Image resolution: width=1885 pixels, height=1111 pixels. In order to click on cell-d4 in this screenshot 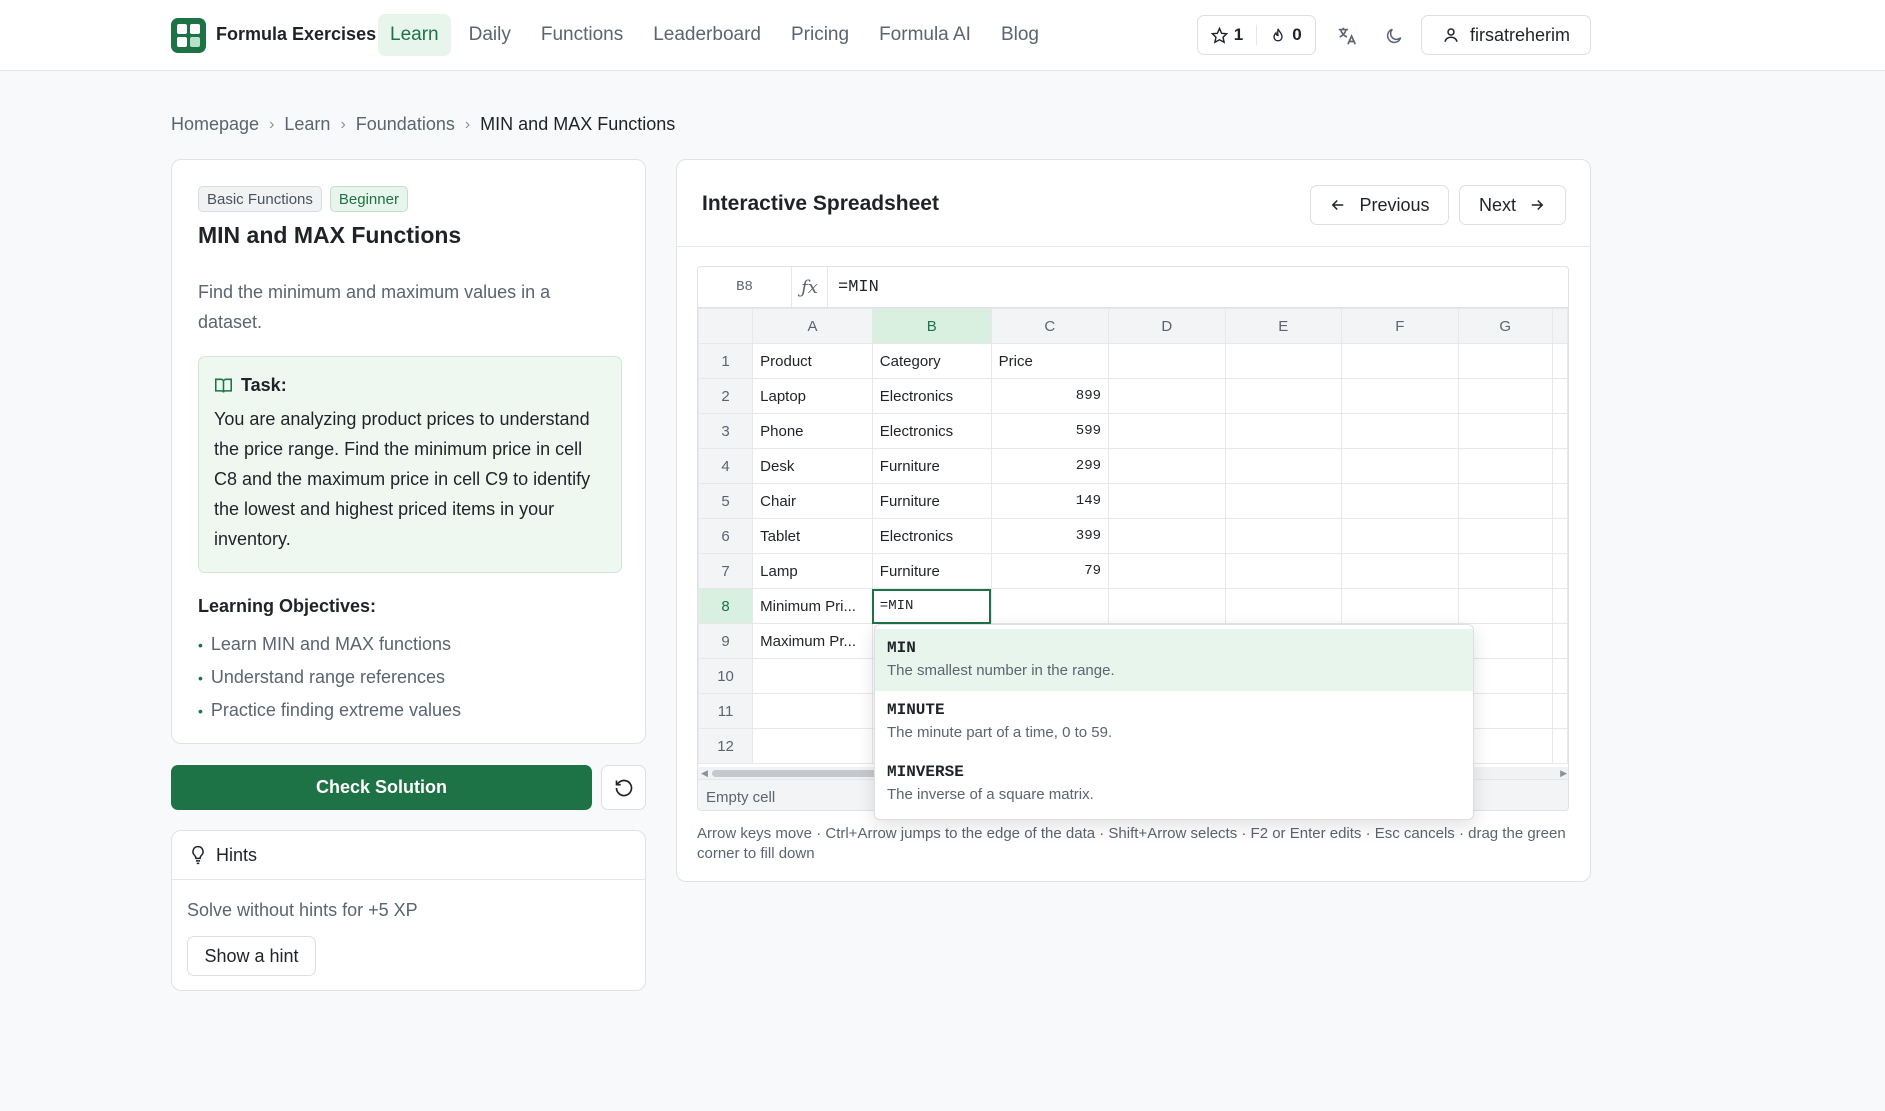, I will do `click(1167, 466)`.